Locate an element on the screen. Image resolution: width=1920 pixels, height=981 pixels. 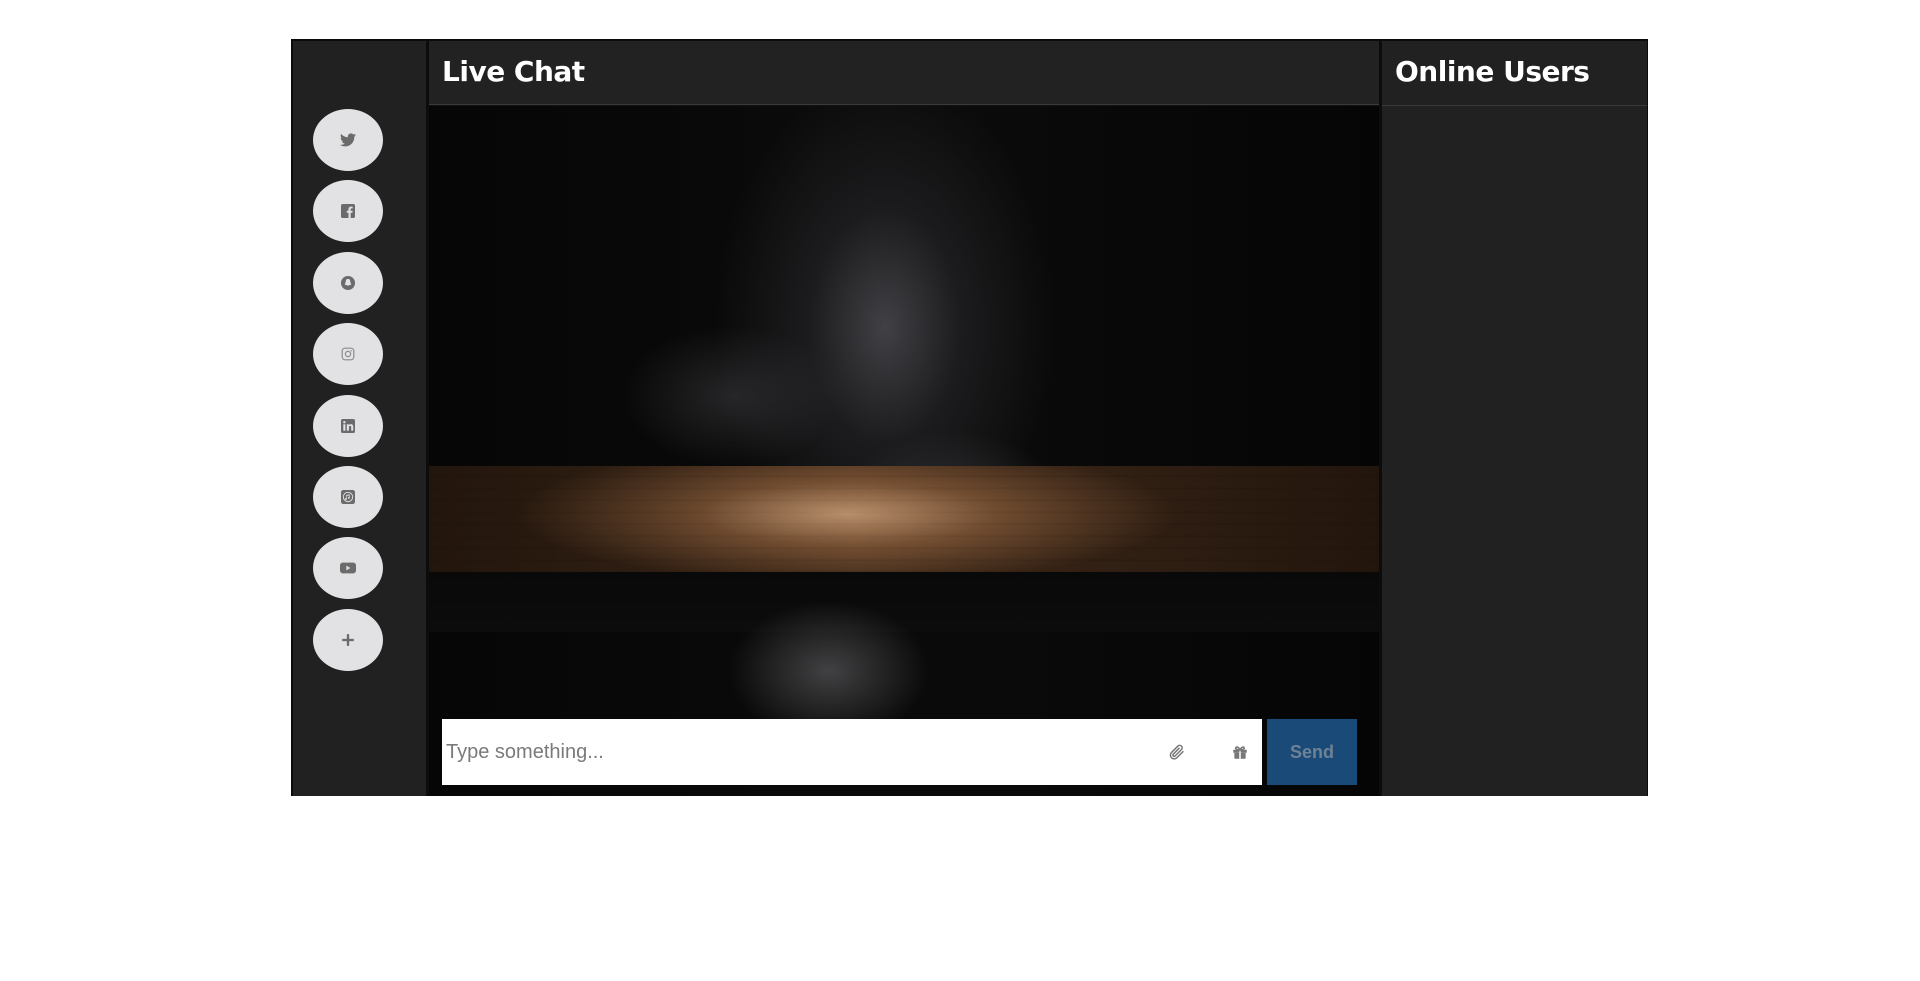
snapchat-icon is located at coordinates (348, 283).